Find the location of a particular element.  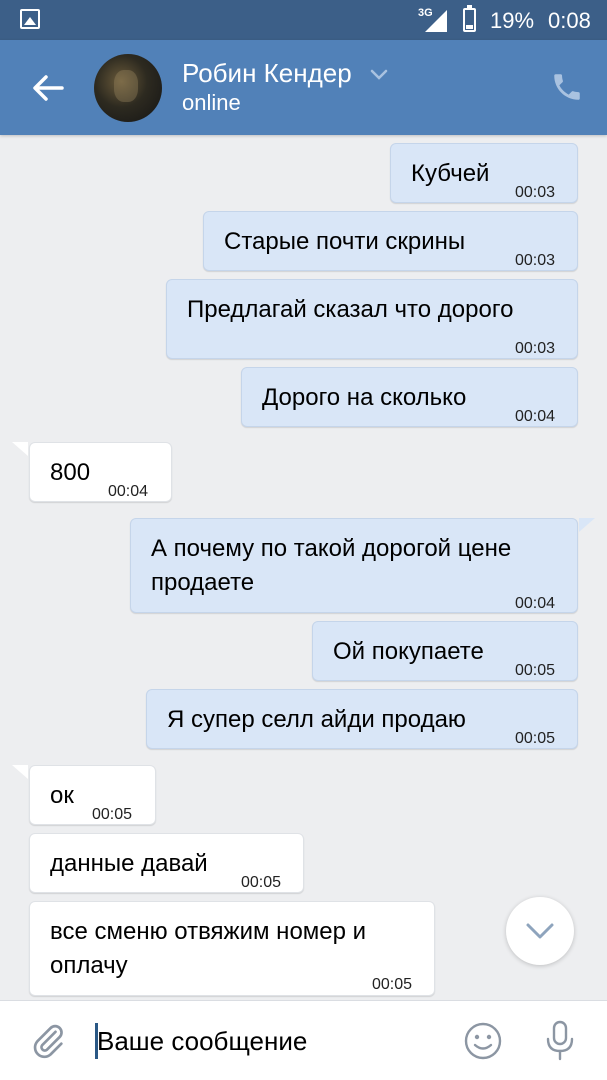

message-bubble-outgoing: Предлагай сказал что дорого 00:03 is located at coordinates (372, 319).